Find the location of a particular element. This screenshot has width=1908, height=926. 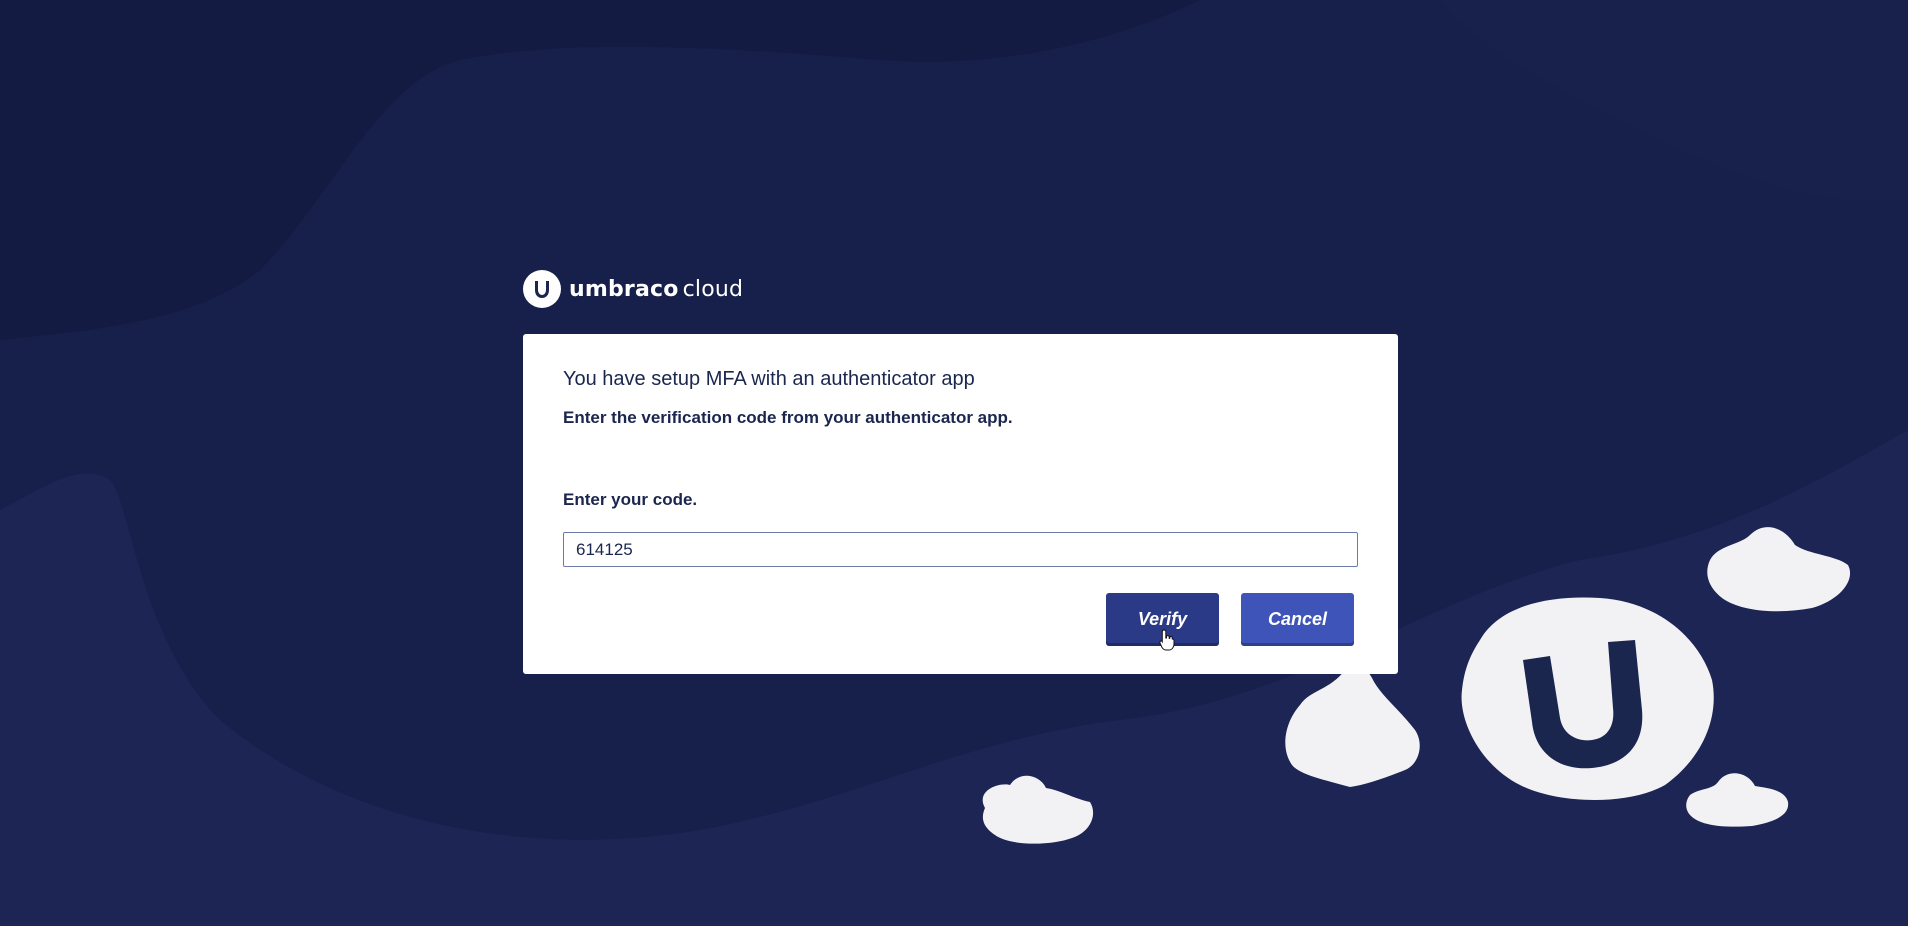

brand-name: umbraco cloud is located at coordinates (656, 289).